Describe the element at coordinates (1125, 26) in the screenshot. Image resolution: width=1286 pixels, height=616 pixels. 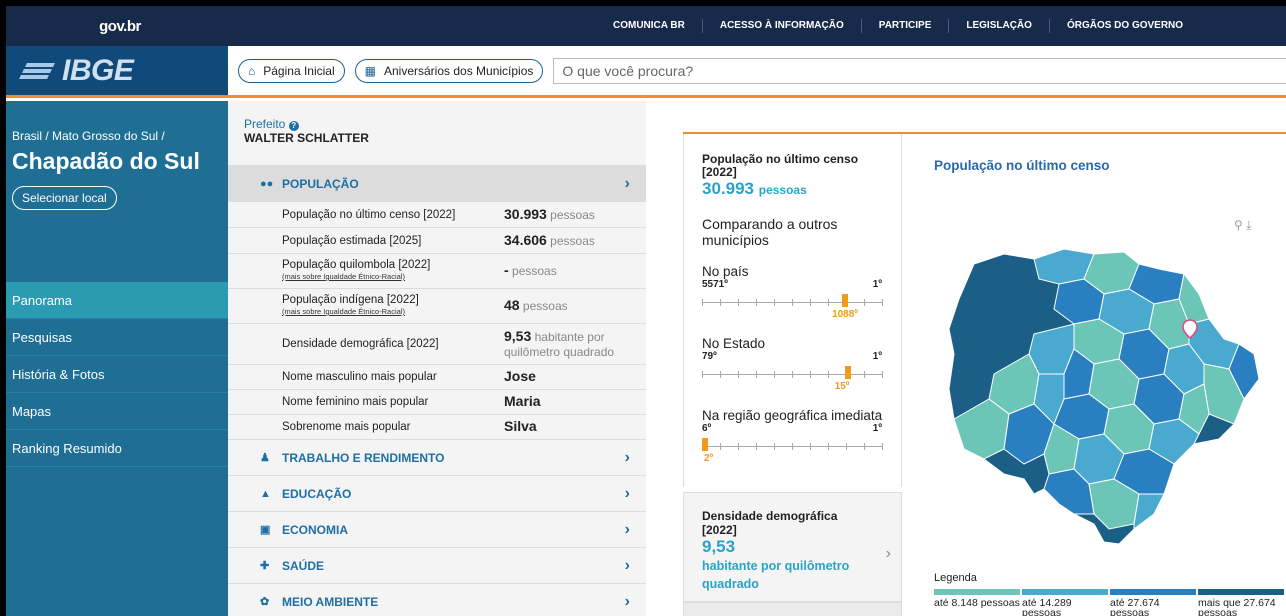
I see `nav-orgaos-governo: ÓRGÃOS DO GOVERNO` at that location.